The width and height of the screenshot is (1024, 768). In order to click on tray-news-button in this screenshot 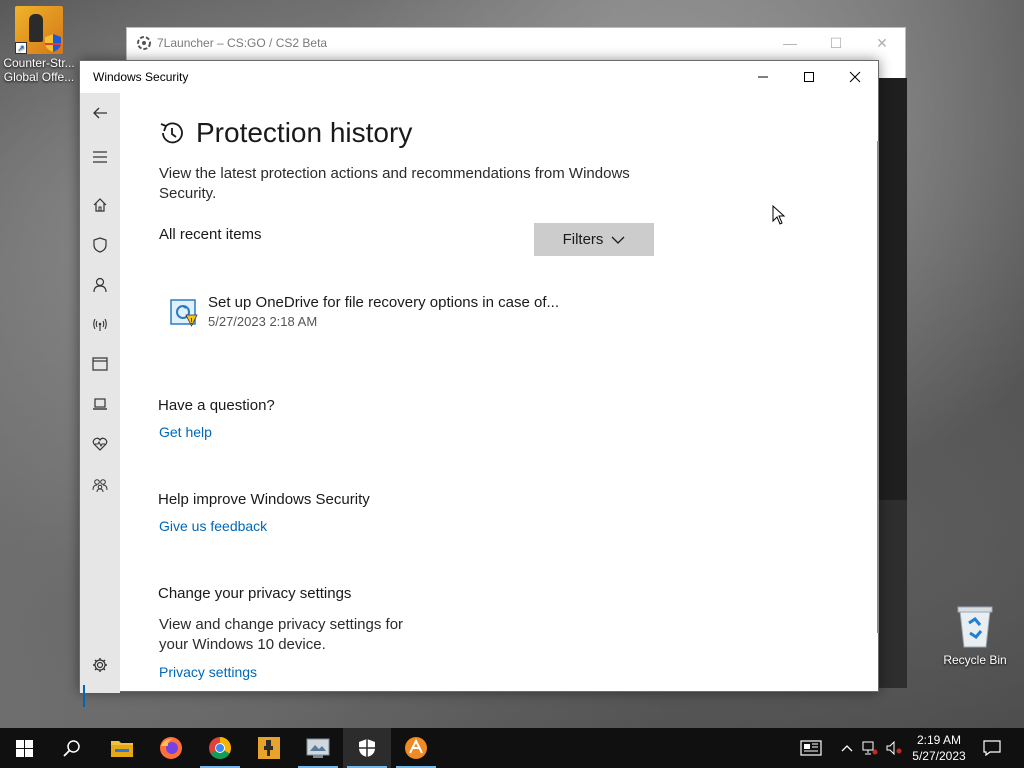, I will do `click(811, 748)`.